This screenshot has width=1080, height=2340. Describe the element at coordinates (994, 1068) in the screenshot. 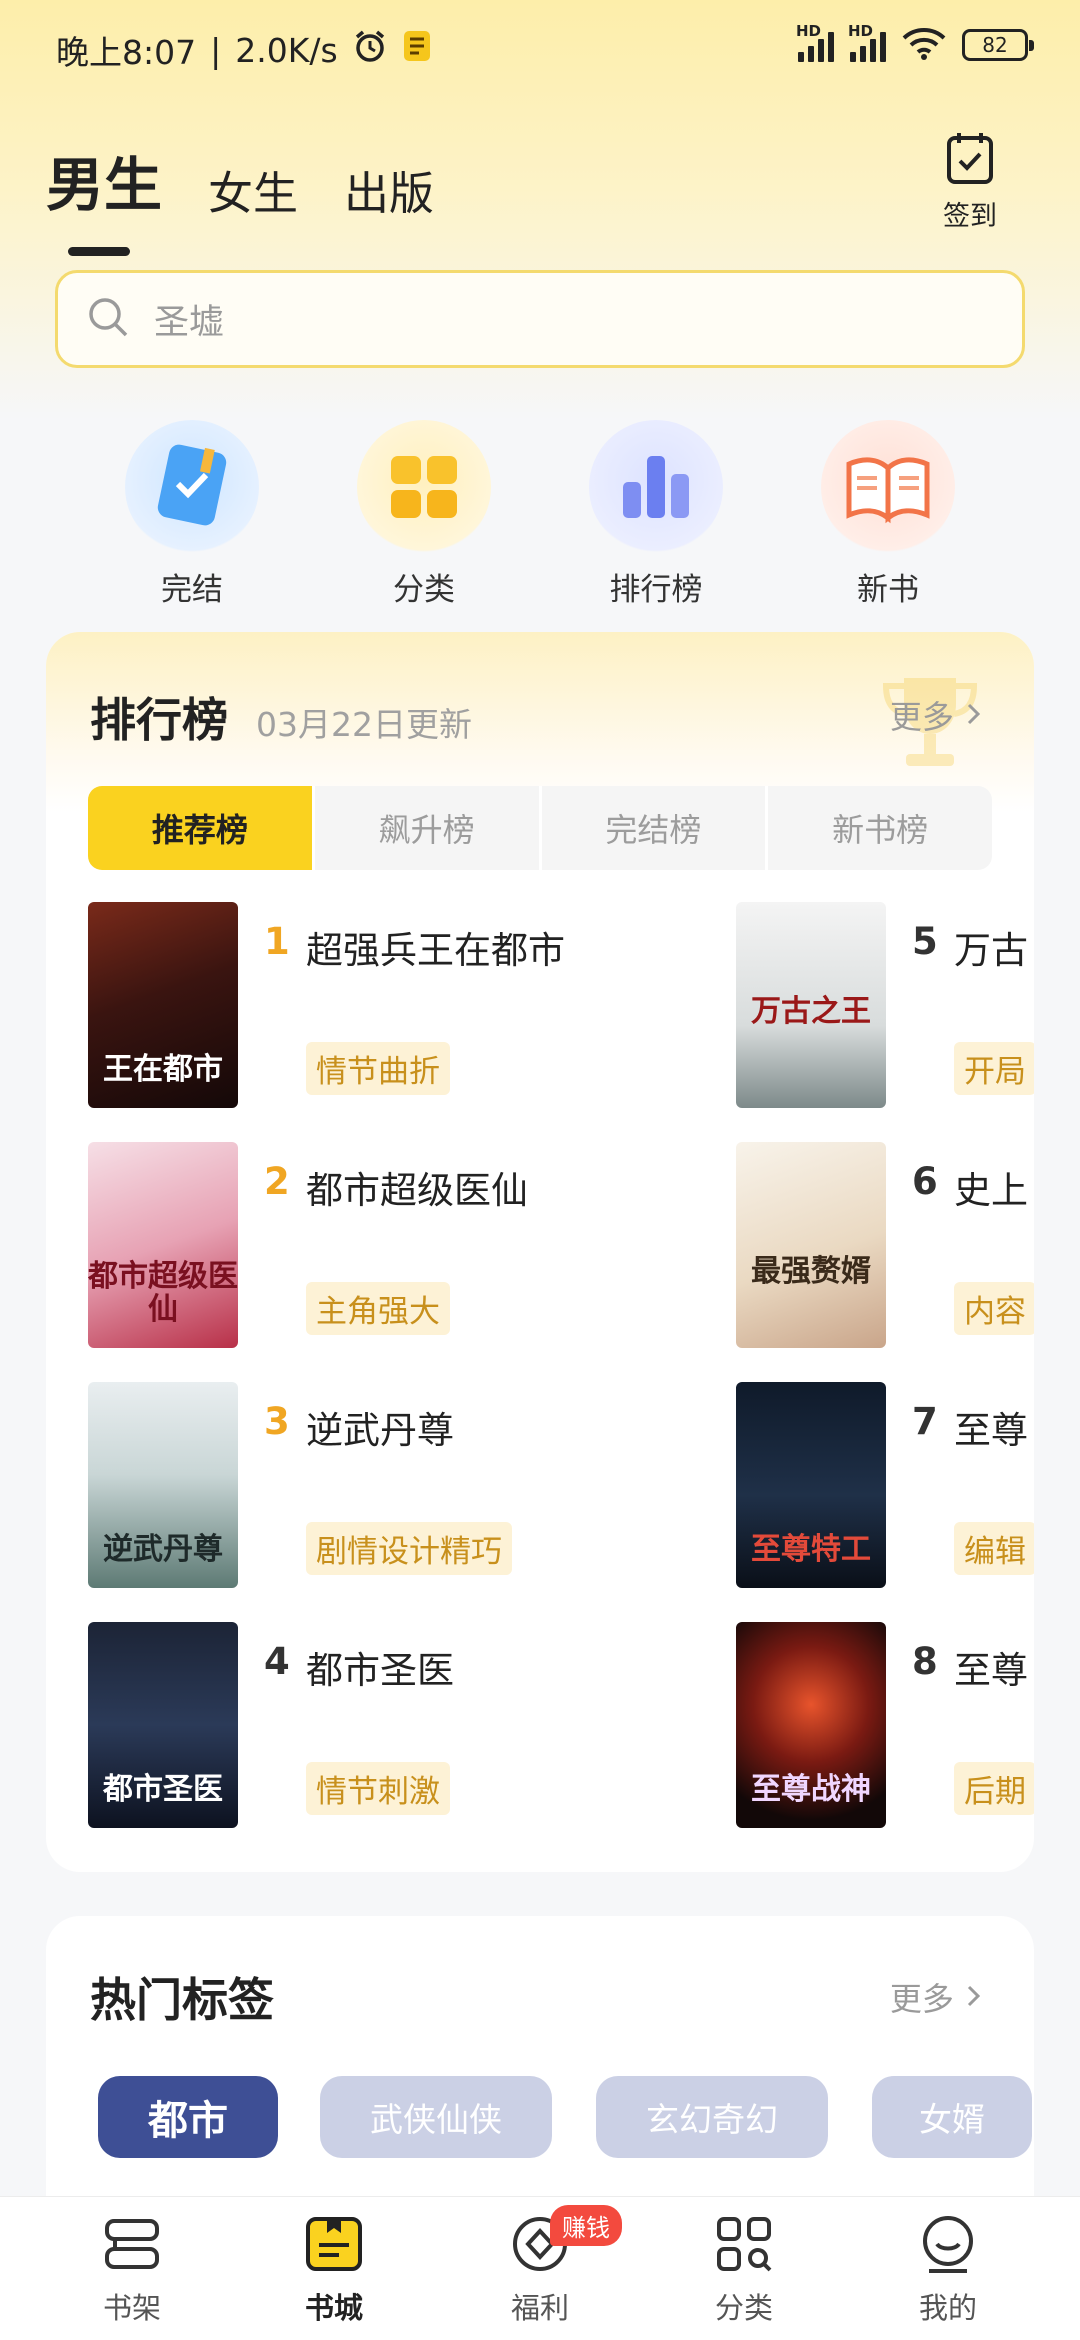

I see `book-tag: 开局` at that location.